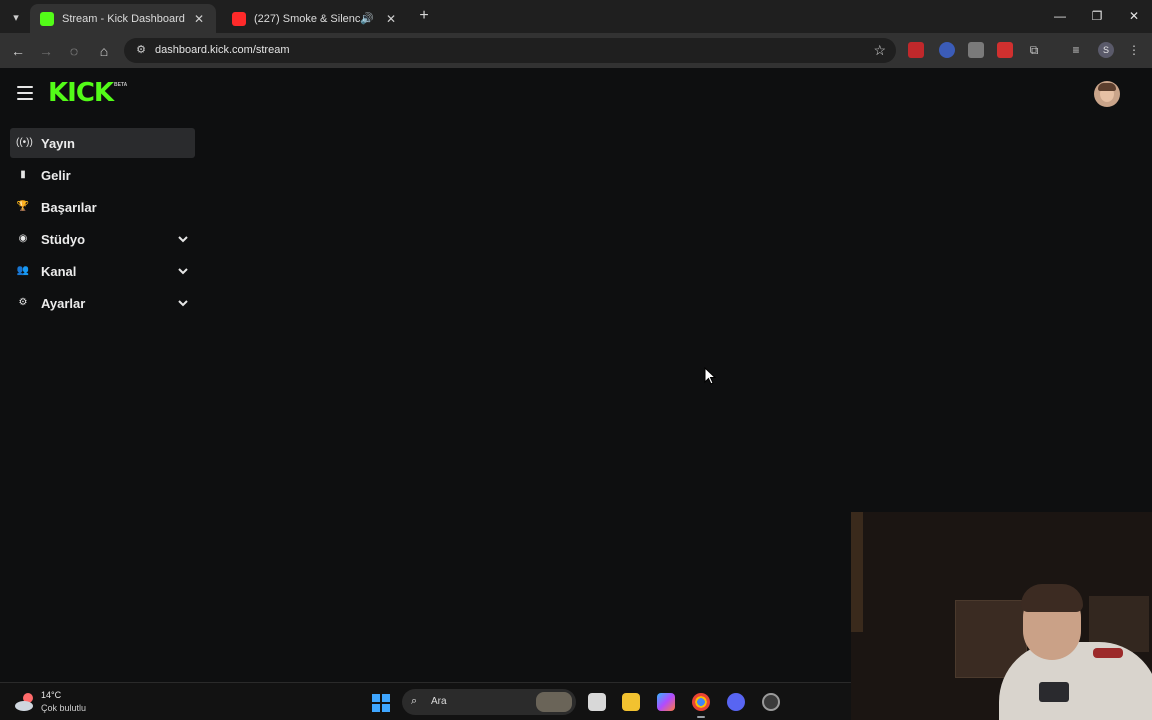  What do you see at coordinates (102, 175) in the screenshot?
I see `sidebar-item-gelir: ▮ Gelir` at bounding box center [102, 175].